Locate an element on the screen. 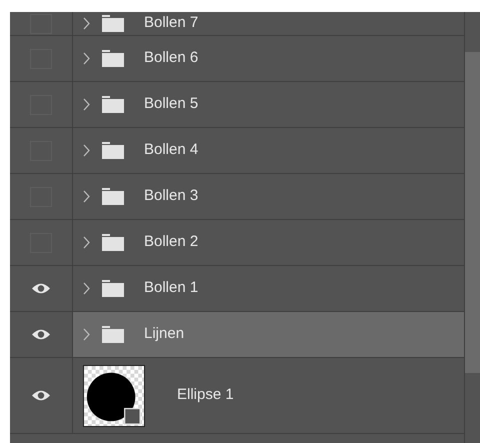  layer-name: Ellipse 1 is located at coordinates (205, 395).